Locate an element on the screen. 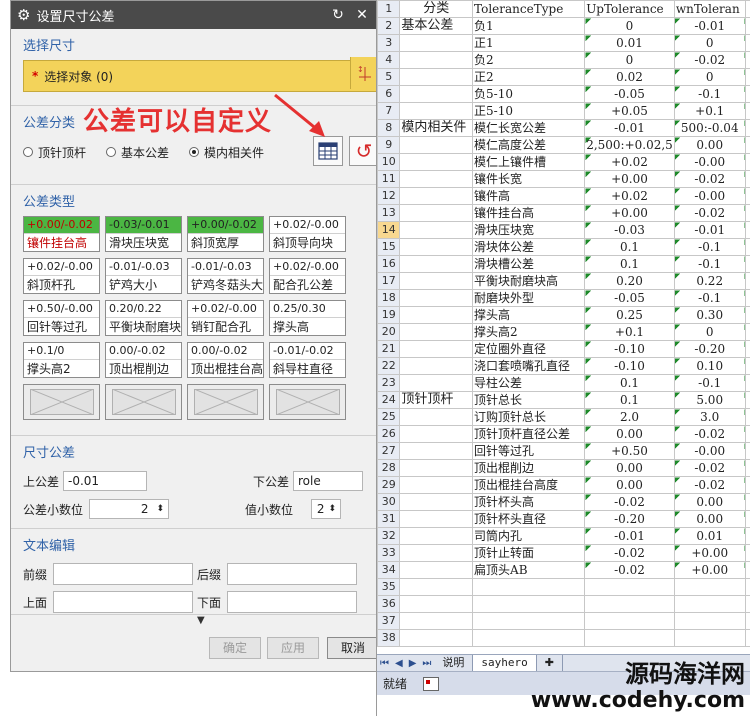 The height and width of the screenshot is (716, 750). last-sheet-icon: ⏭ is located at coordinates (426, 663).